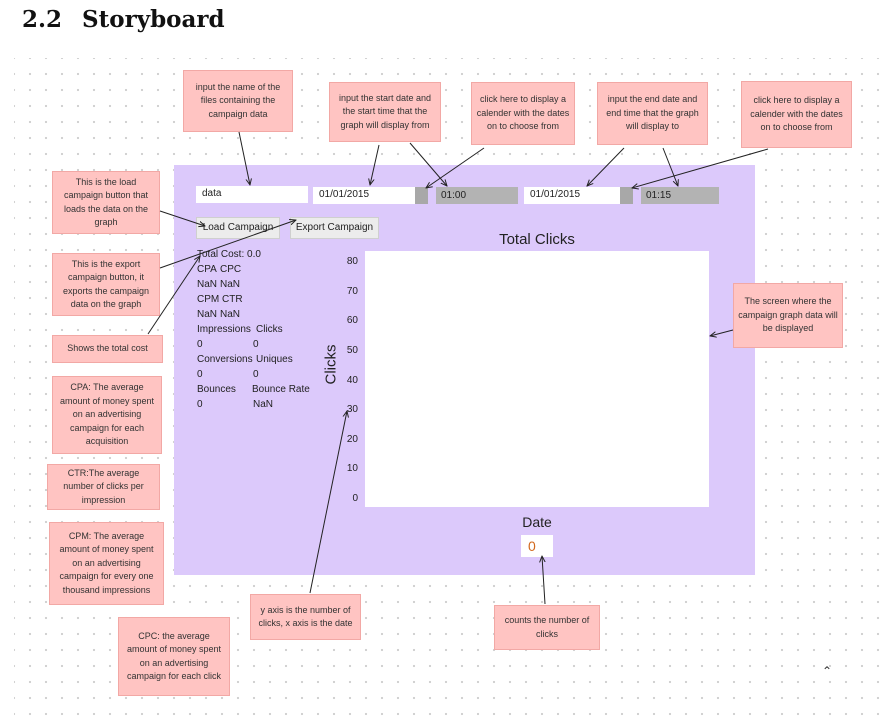 Image resolution: width=884 pixels, height=727 pixels. What do you see at coordinates (224, 329) in the screenshot?
I see `impressions-label: Impressions` at bounding box center [224, 329].